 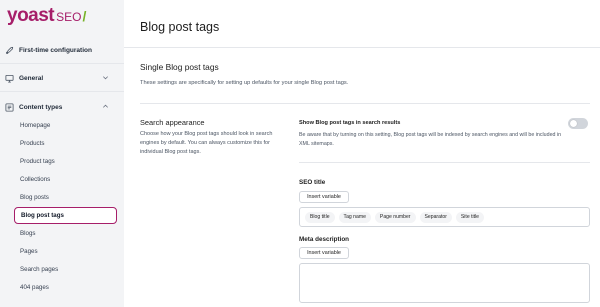 What do you see at coordinates (362, 47) in the screenshot?
I see `title-divider` at bounding box center [362, 47].